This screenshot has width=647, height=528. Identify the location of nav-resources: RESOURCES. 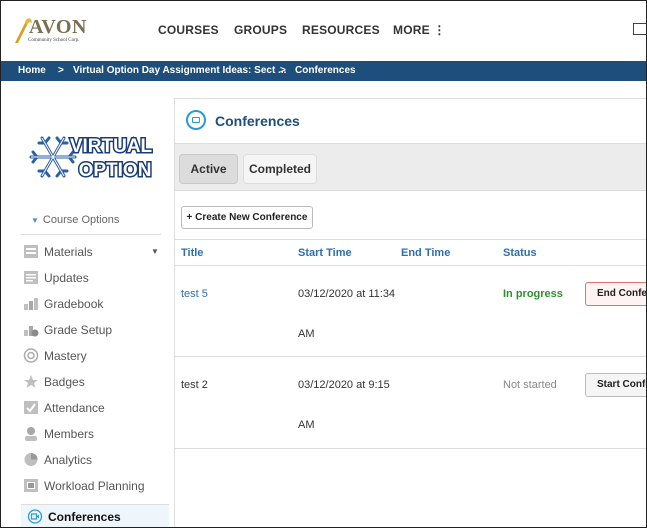
(341, 30).